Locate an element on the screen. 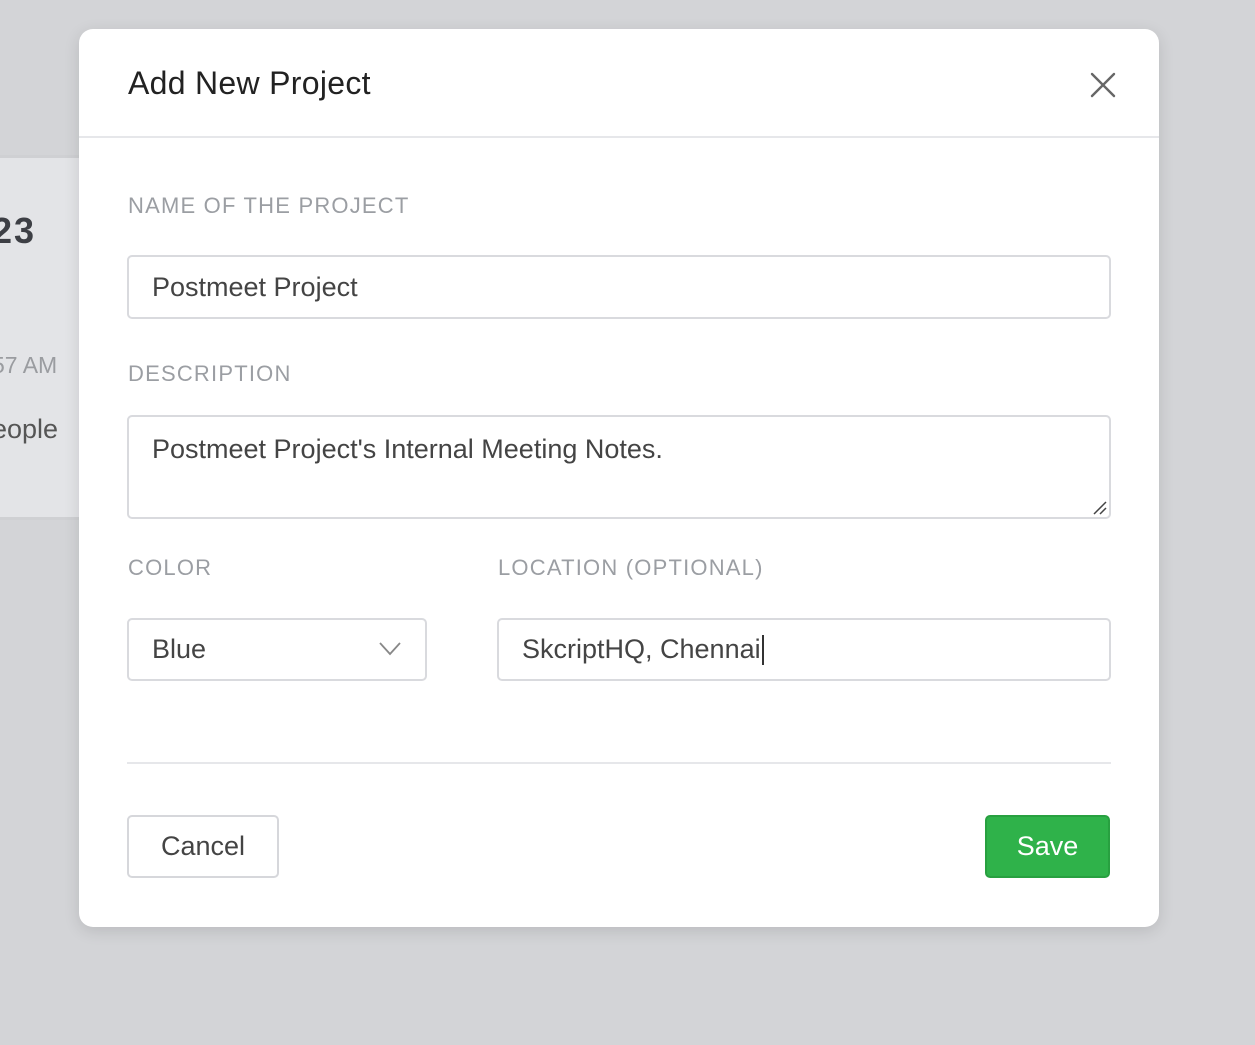  chevron-down-icon is located at coordinates (390, 649).